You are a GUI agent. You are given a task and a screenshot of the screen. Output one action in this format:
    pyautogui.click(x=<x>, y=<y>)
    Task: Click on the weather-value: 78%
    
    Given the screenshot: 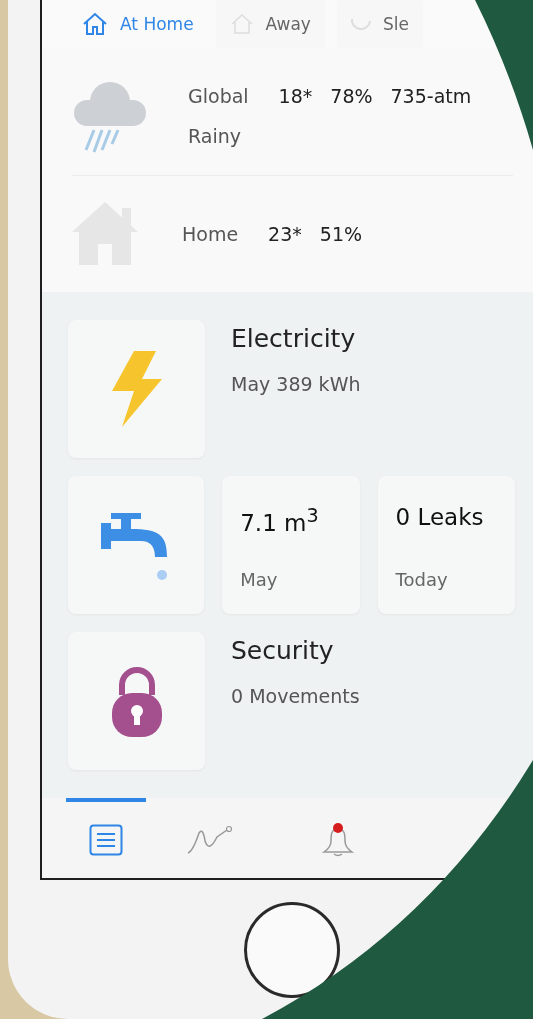 What is the action you would take?
    pyautogui.click(x=351, y=96)
    